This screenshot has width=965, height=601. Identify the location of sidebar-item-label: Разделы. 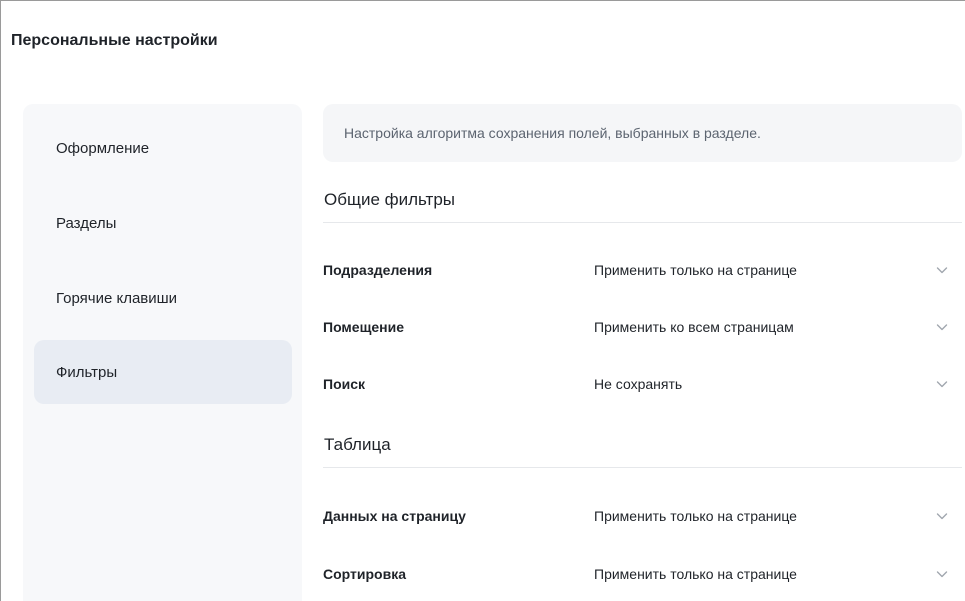
(86, 223).